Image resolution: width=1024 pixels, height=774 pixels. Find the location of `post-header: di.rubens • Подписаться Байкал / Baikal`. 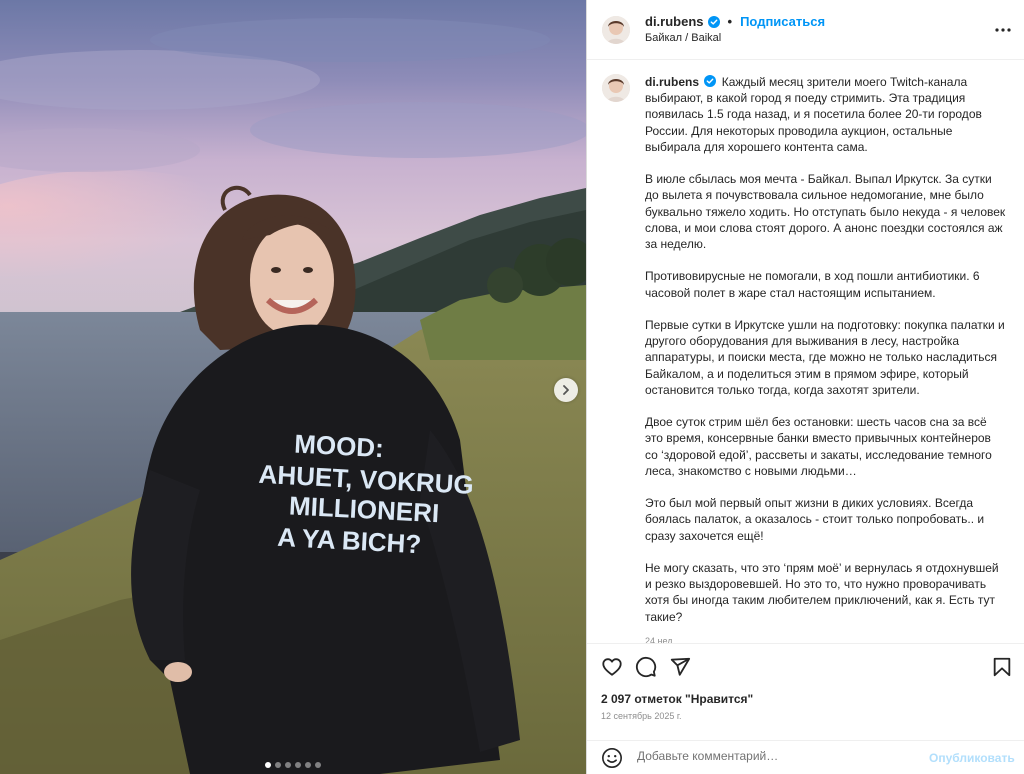

post-header: di.rubens • Подписаться Байкал / Baikal is located at coordinates (805, 30).